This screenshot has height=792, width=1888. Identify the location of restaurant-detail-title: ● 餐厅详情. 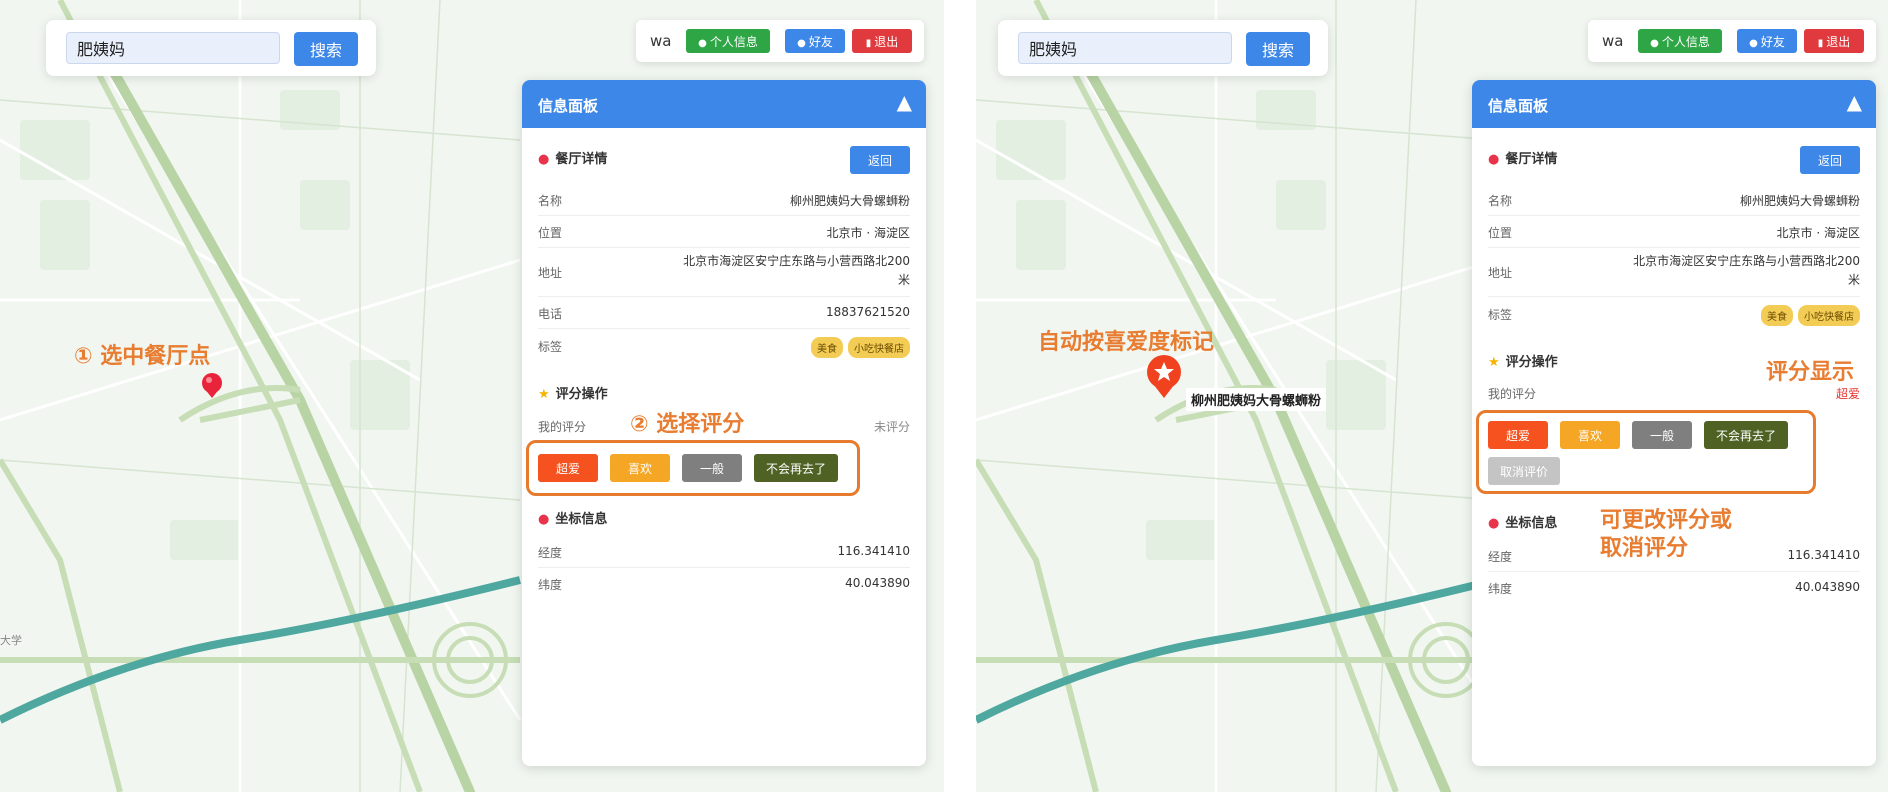
(1522, 157).